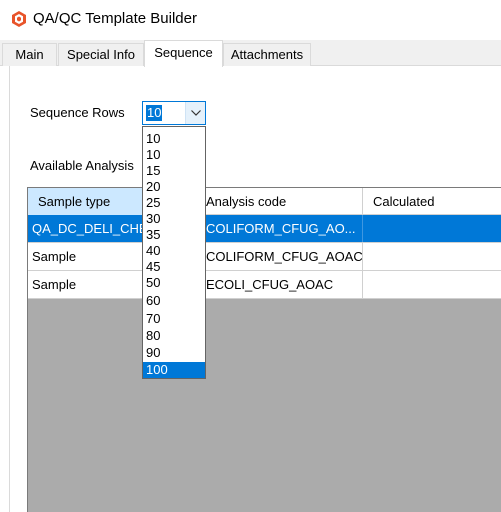  What do you see at coordinates (174, 267) in the screenshot?
I see `dropdown-option: 45` at bounding box center [174, 267].